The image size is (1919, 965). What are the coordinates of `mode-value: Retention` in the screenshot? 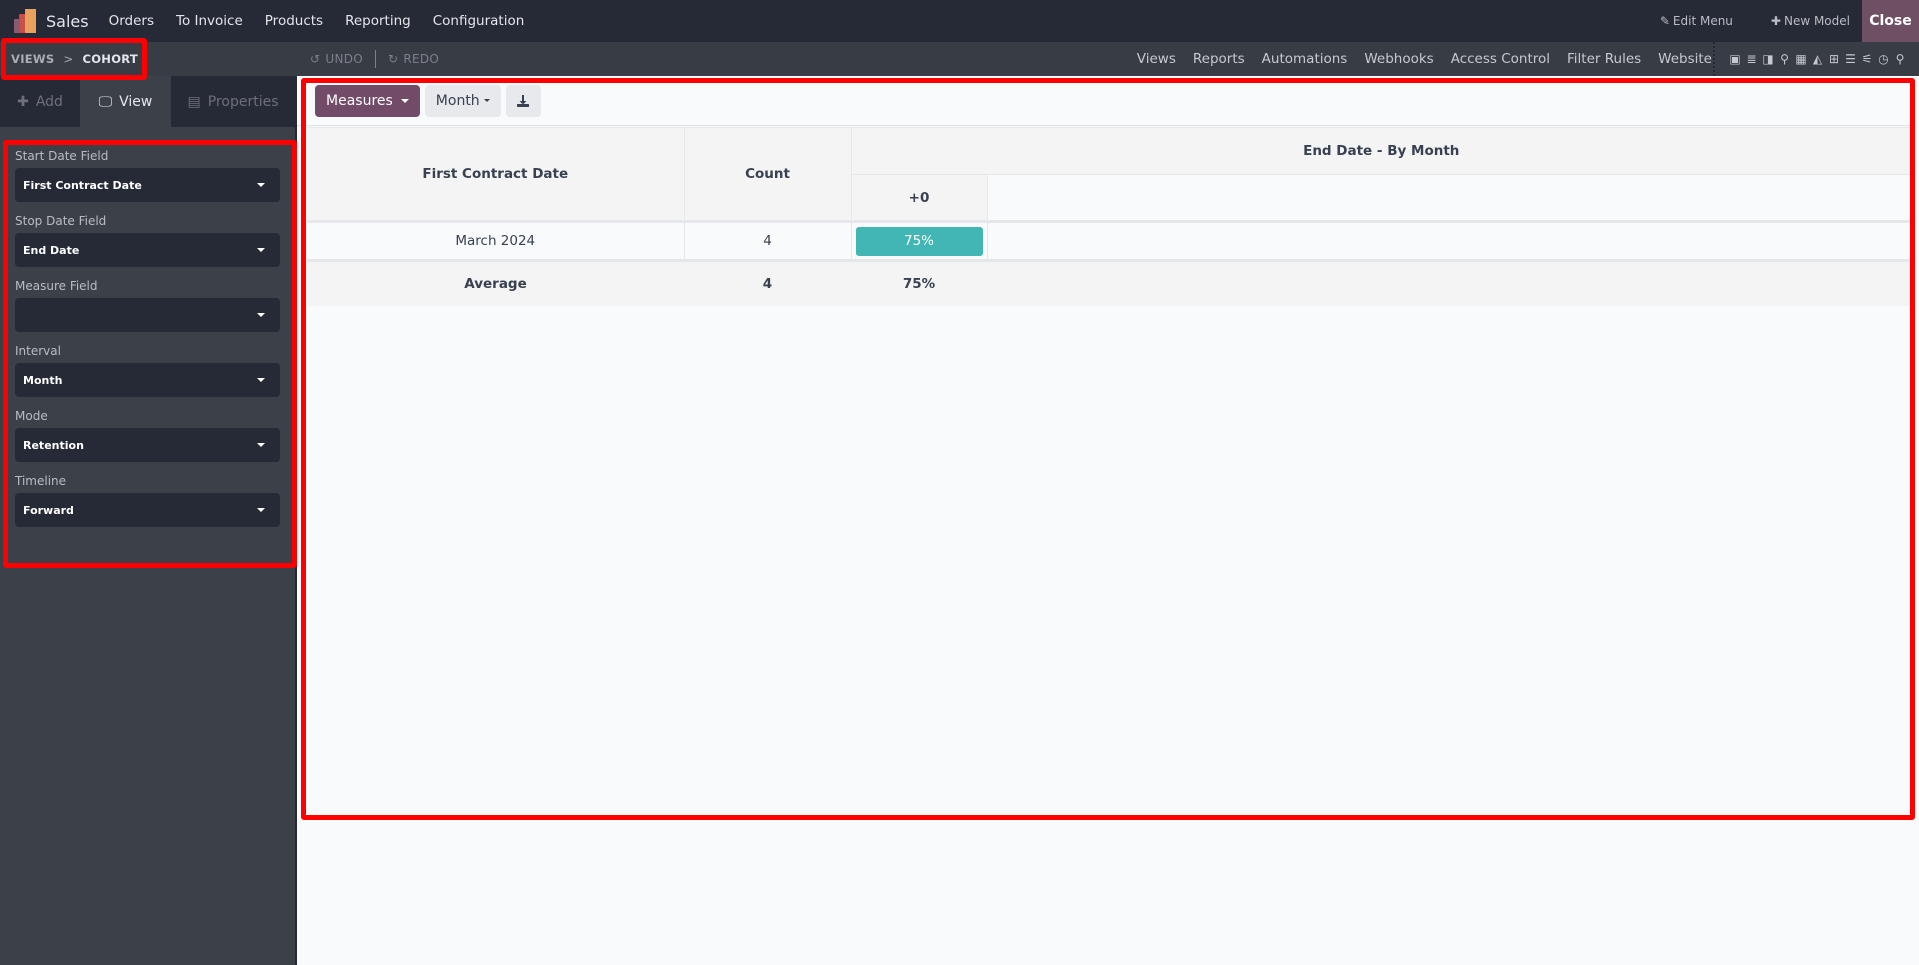 It's located at (53, 445).